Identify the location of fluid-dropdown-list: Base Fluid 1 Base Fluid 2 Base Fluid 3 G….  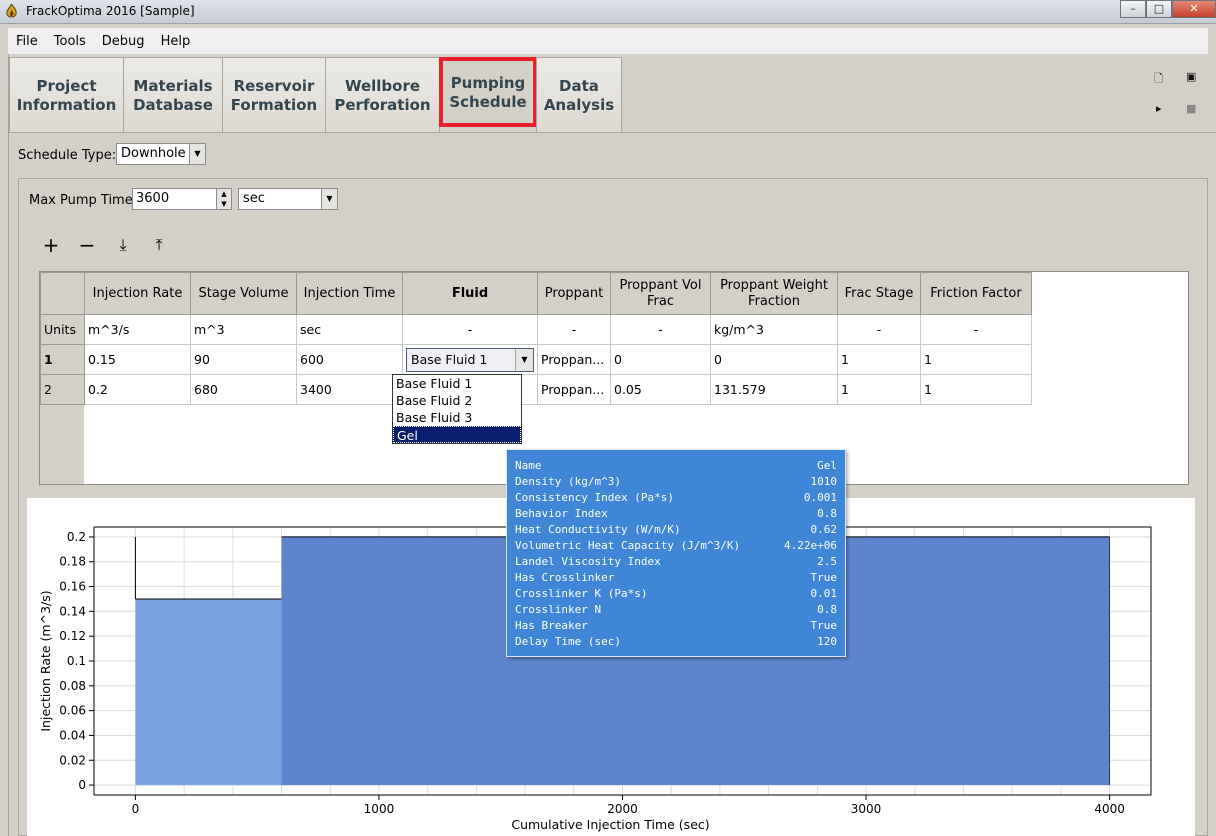
(457, 409).